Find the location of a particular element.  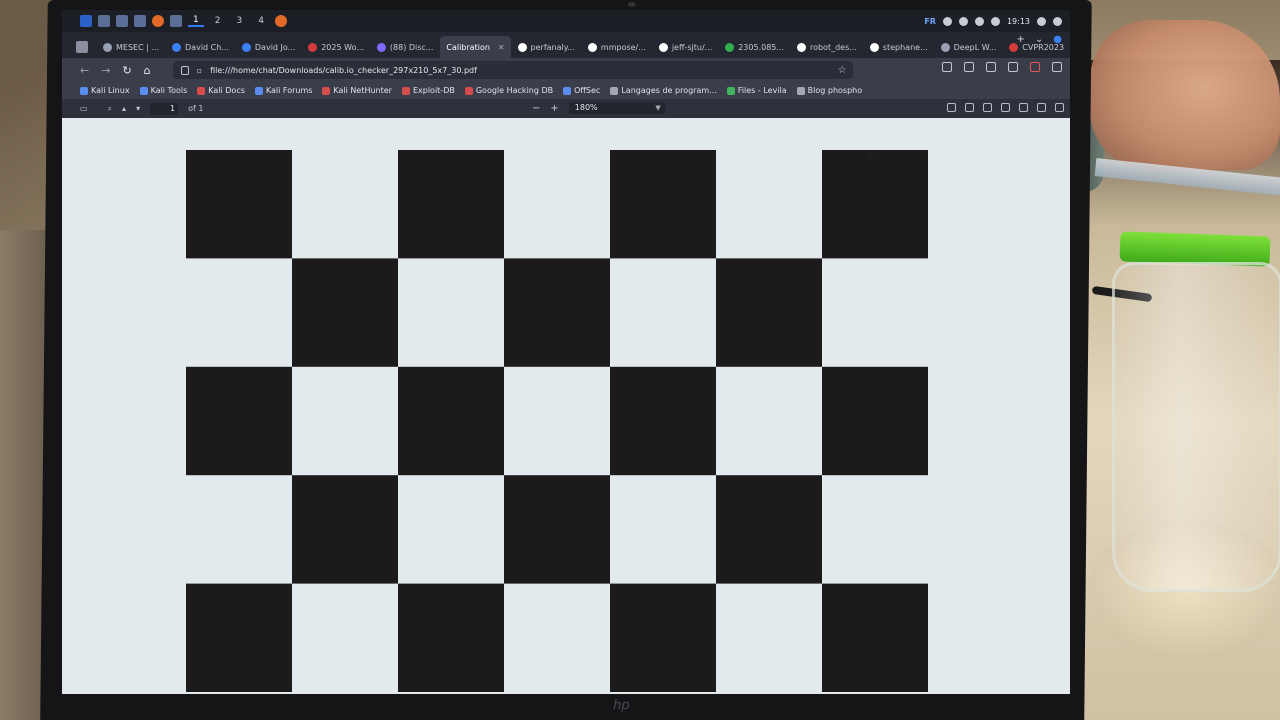

workspace-4: 4 is located at coordinates (261, 21).